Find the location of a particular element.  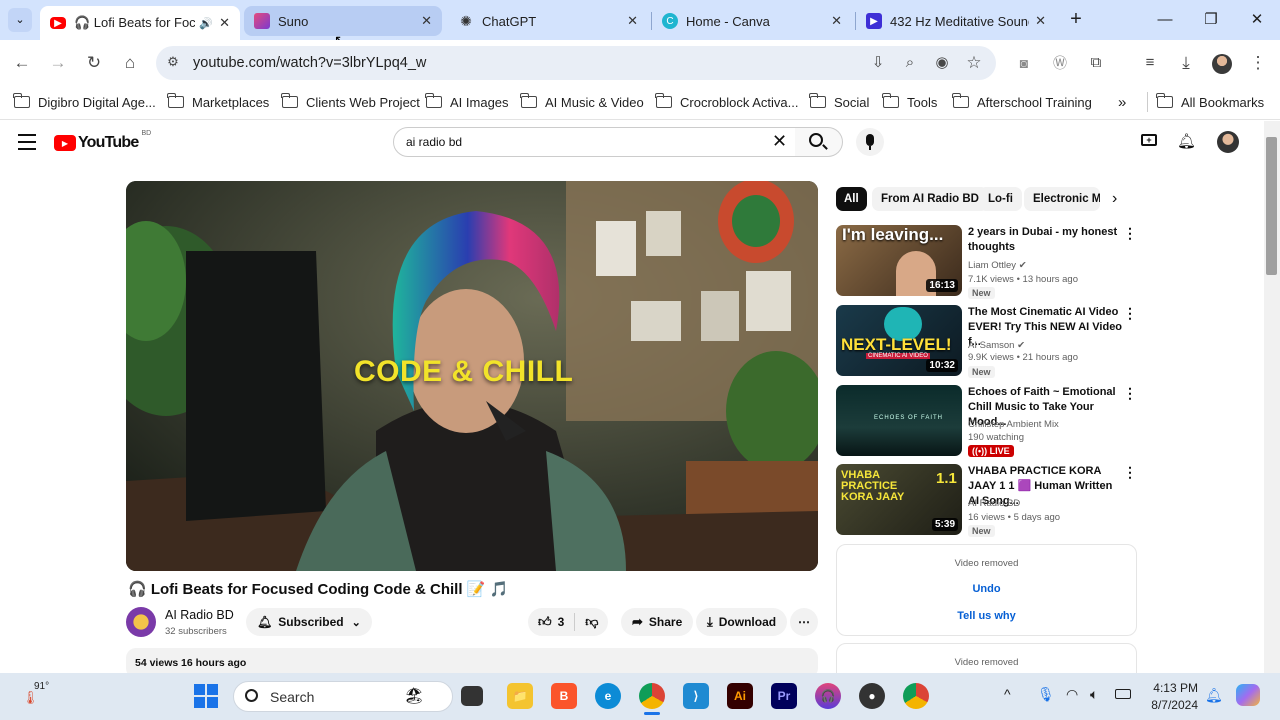

media-control-icon: ≡ is located at coordinates (1150, 63).